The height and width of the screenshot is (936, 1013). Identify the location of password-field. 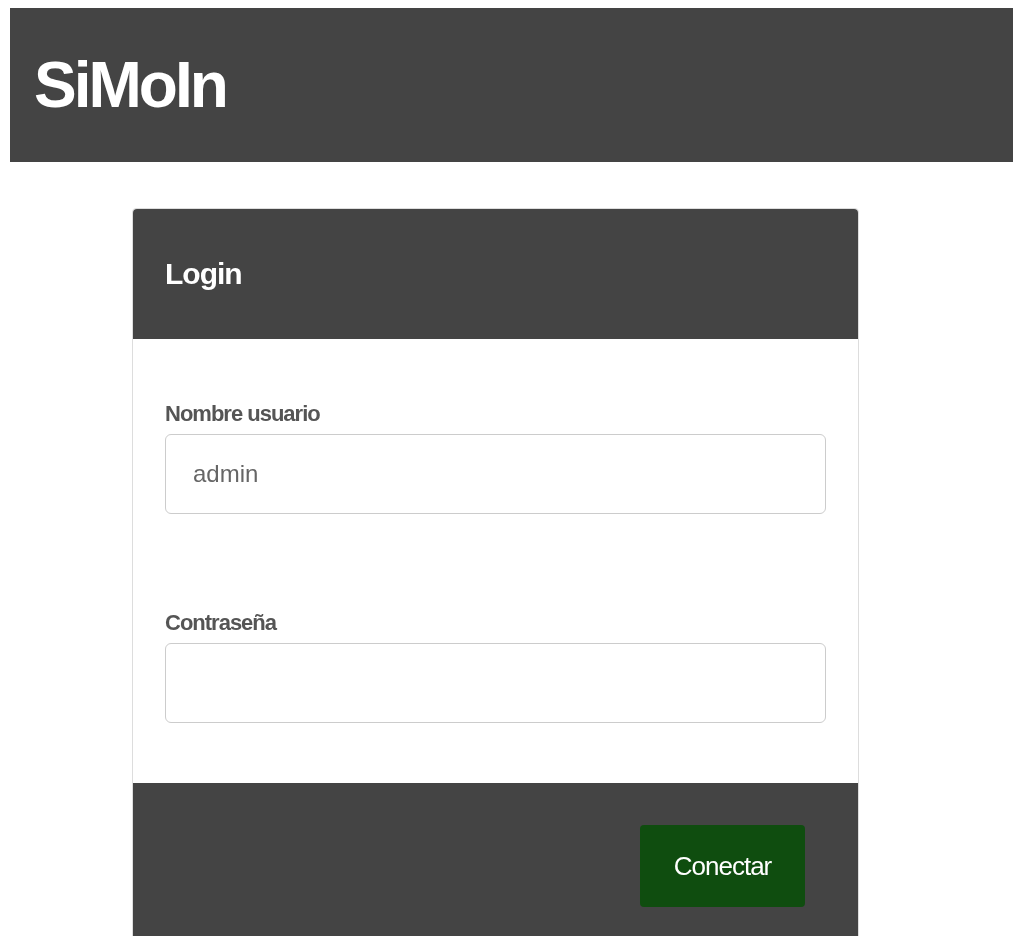
(495, 683).